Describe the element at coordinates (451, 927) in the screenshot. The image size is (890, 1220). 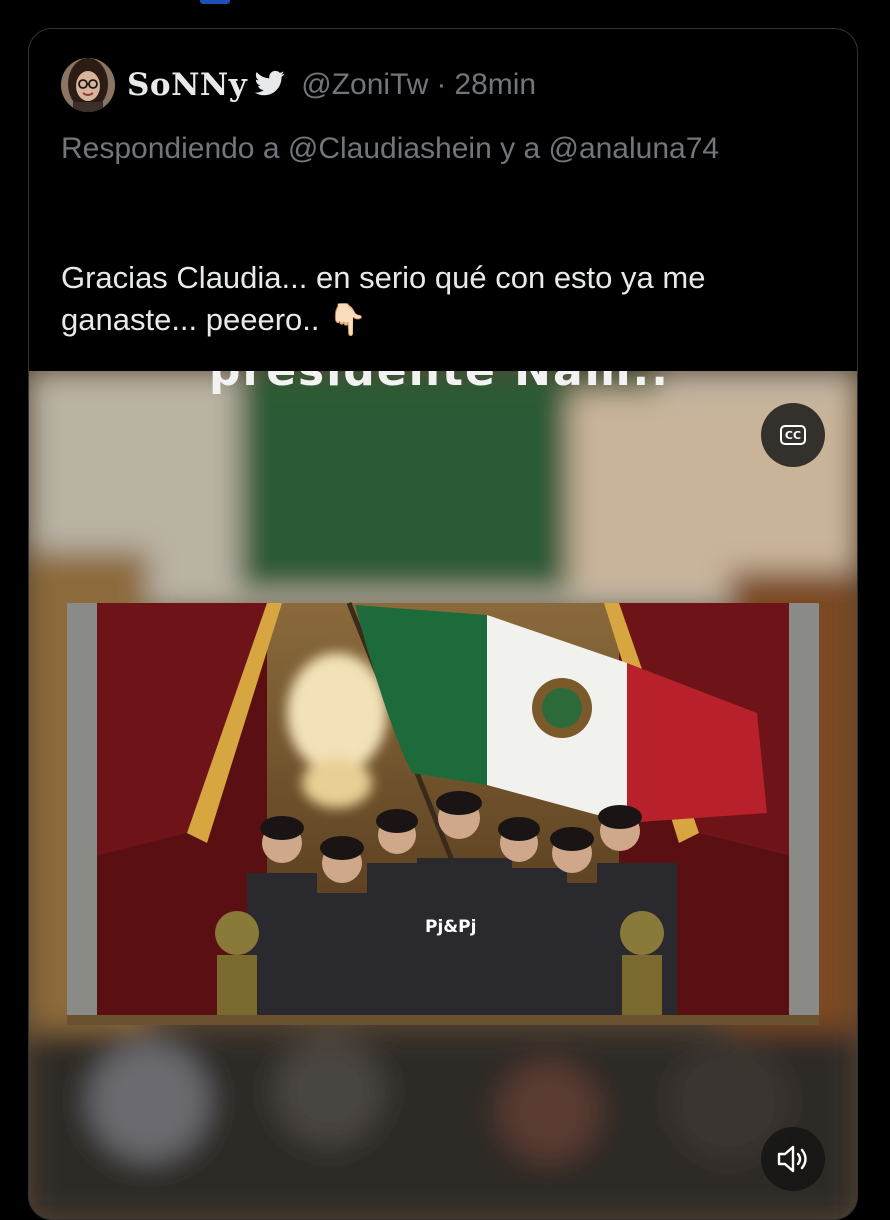
I see `overlay-label: Pj&Pj` at that location.